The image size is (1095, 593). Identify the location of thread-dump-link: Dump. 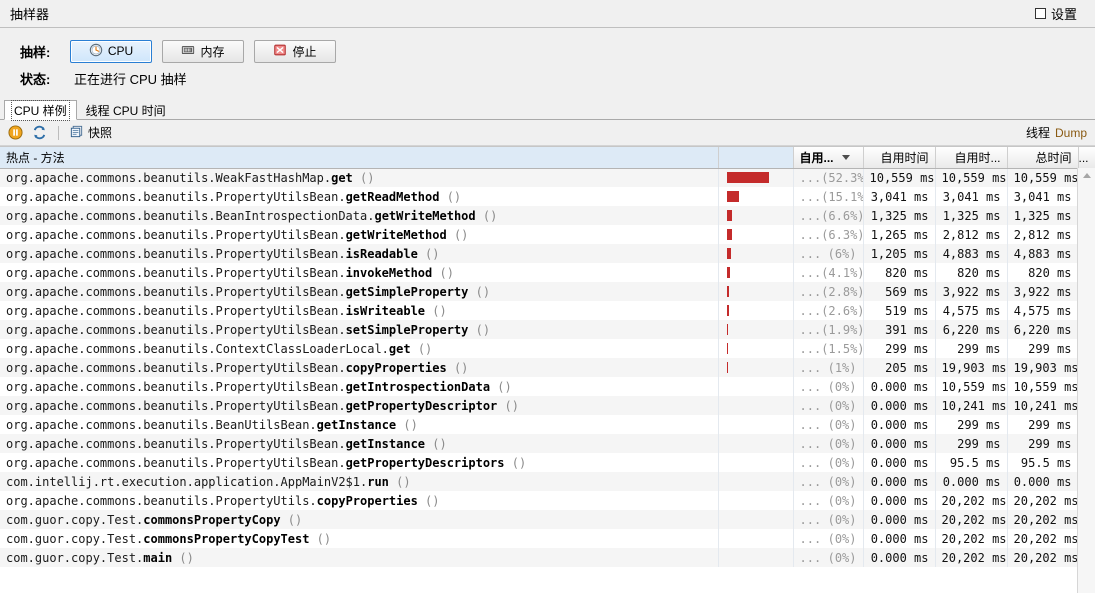
(1071, 133).